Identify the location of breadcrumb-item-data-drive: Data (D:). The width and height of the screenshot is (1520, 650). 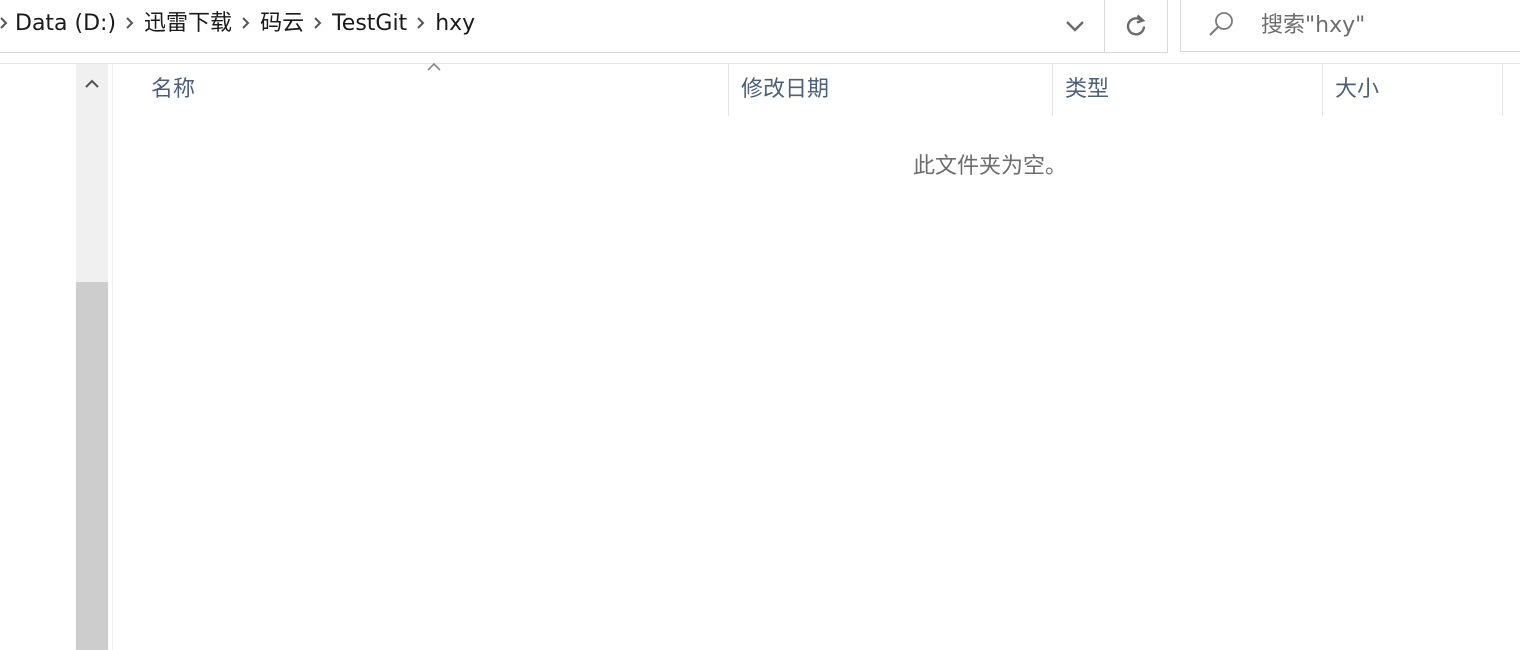
(65, 24).